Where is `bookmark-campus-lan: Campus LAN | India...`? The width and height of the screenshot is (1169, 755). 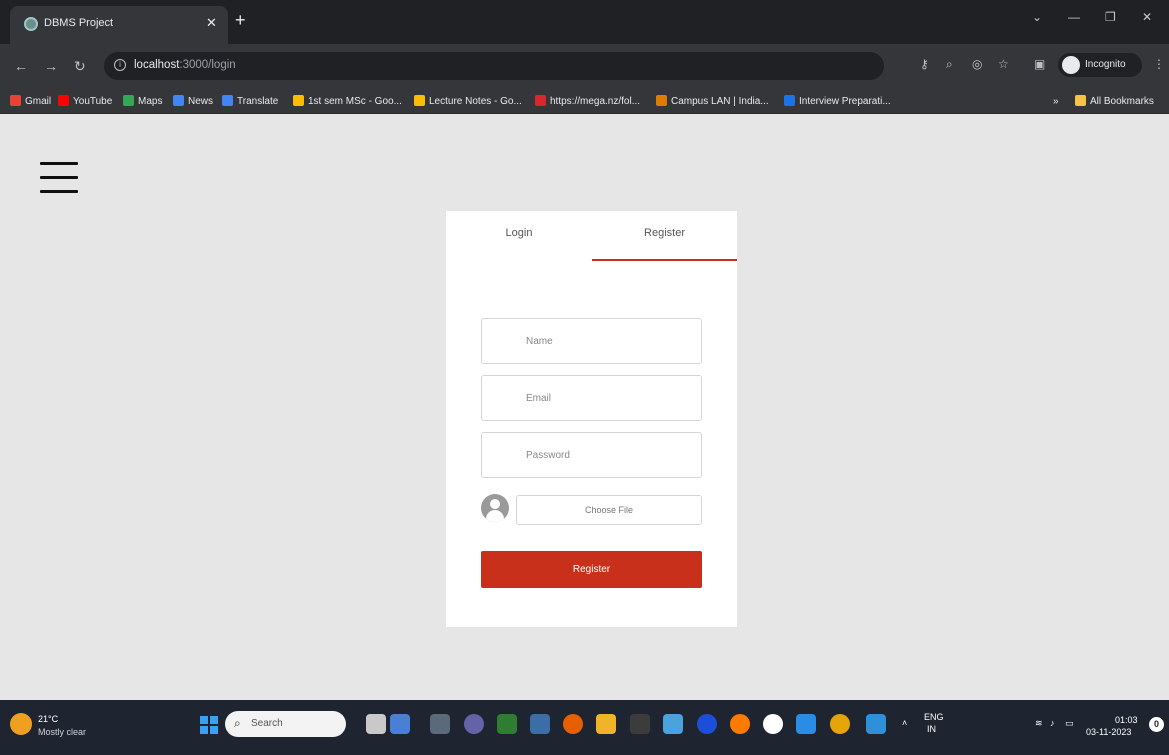 bookmark-campus-lan: Campus LAN | India... is located at coordinates (712, 102).